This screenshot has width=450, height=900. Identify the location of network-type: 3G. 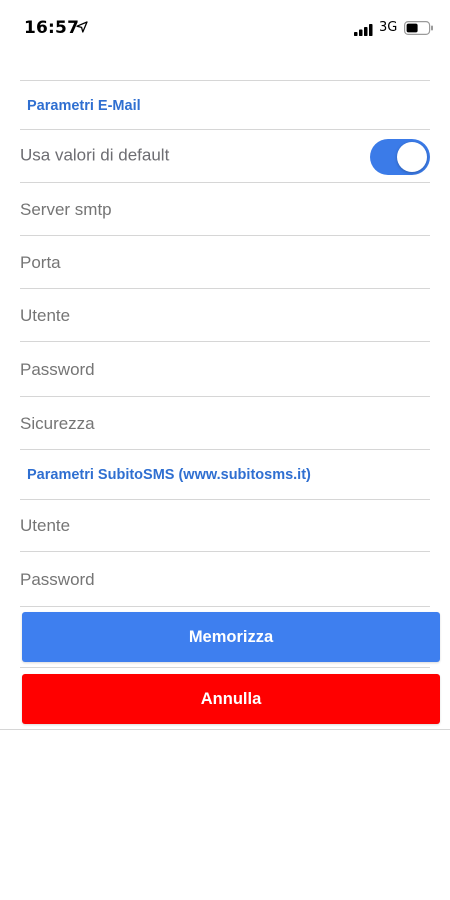
(388, 27).